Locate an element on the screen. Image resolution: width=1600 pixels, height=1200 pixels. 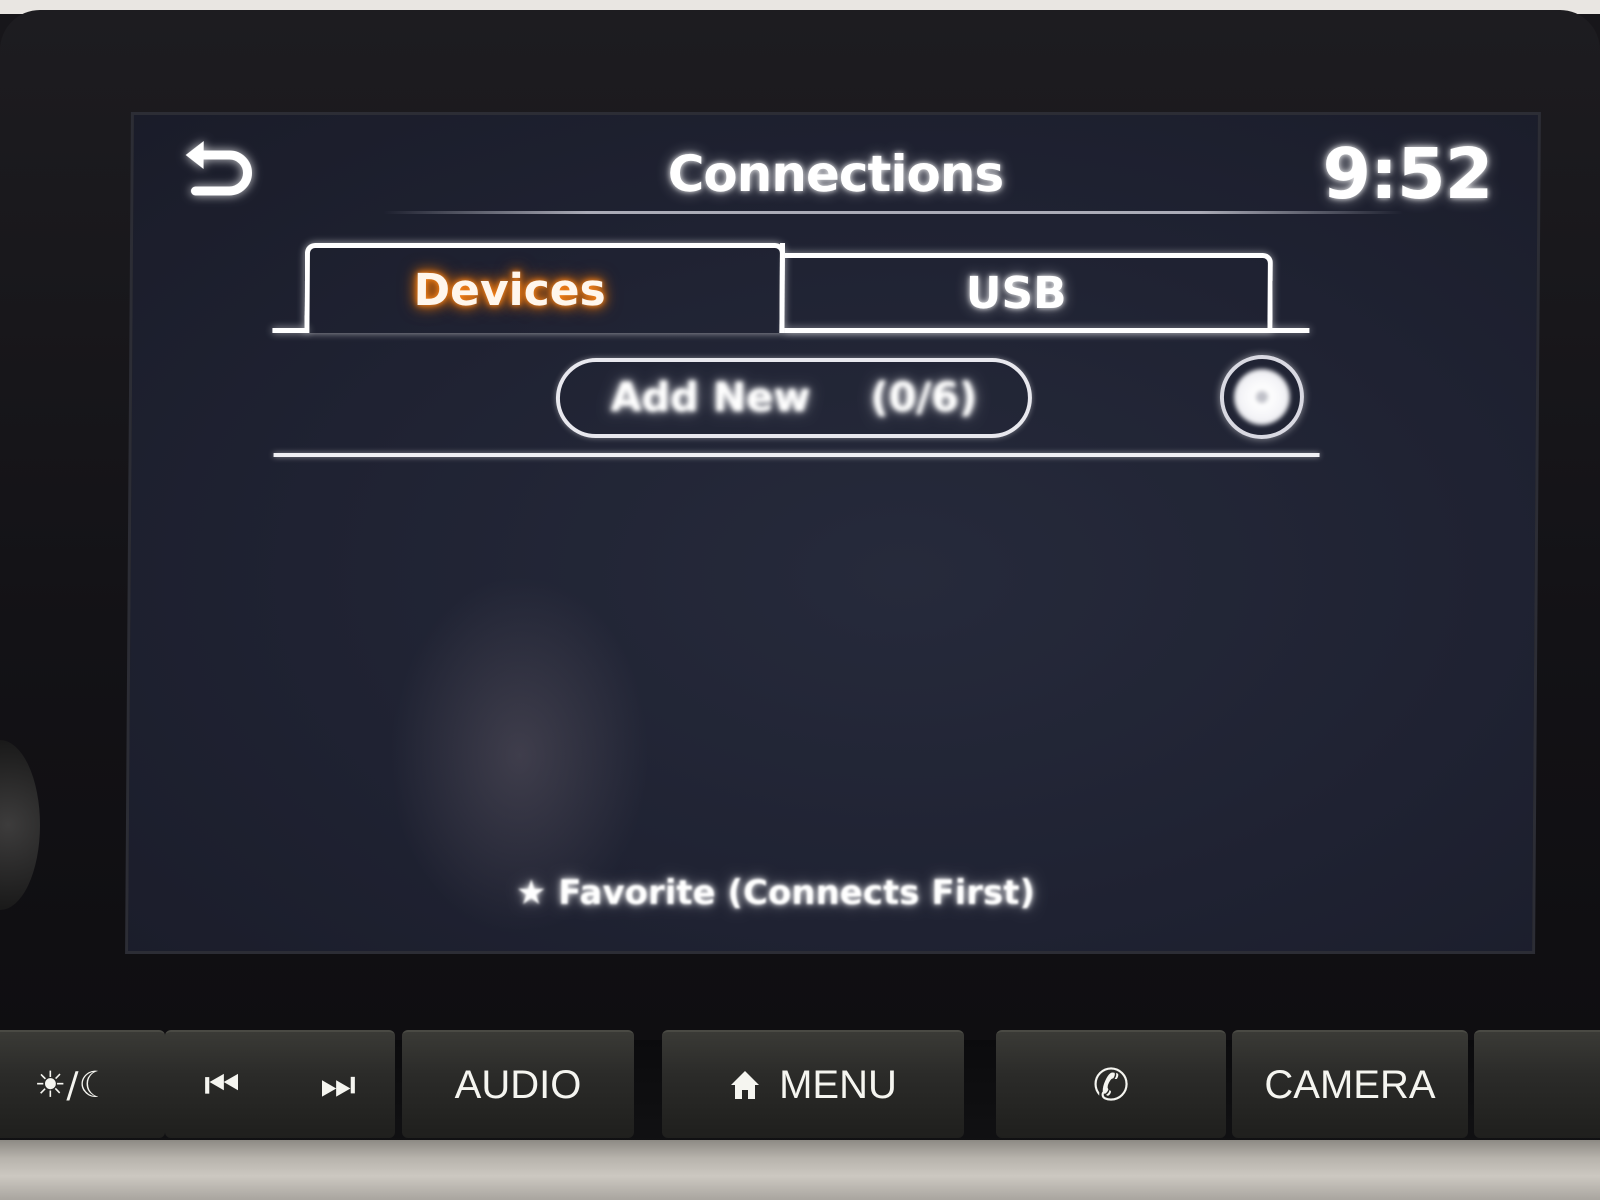
next-track-icon: ⏭ is located at coordinates (338, 1085).